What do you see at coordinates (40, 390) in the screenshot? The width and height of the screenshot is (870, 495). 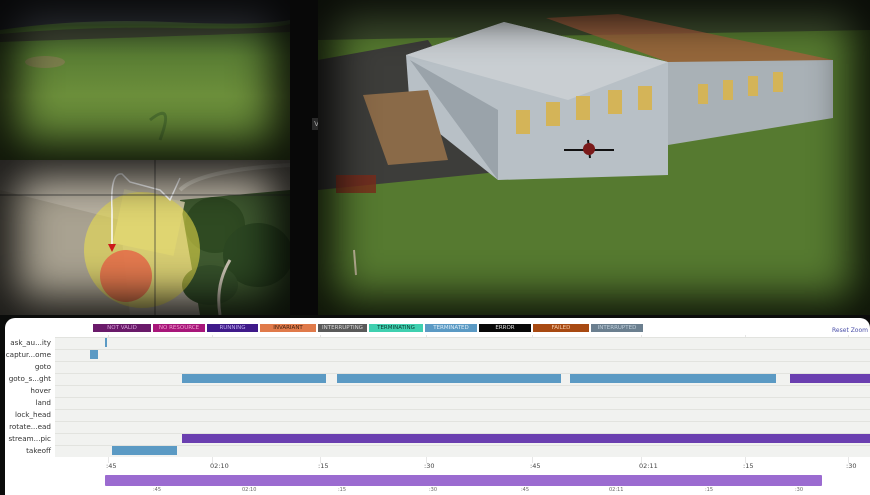 I see `row-label: hover` at bounding box center [40, 390].